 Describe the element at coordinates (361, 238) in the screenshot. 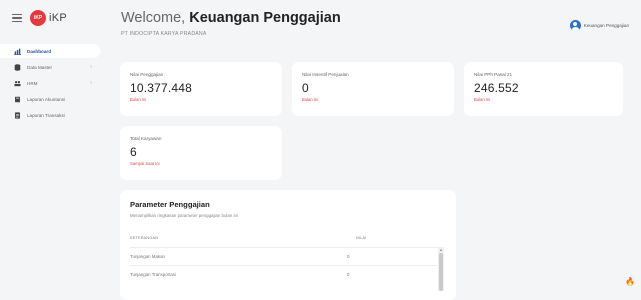

I see `column-header-nilai: NILAI` at that location.